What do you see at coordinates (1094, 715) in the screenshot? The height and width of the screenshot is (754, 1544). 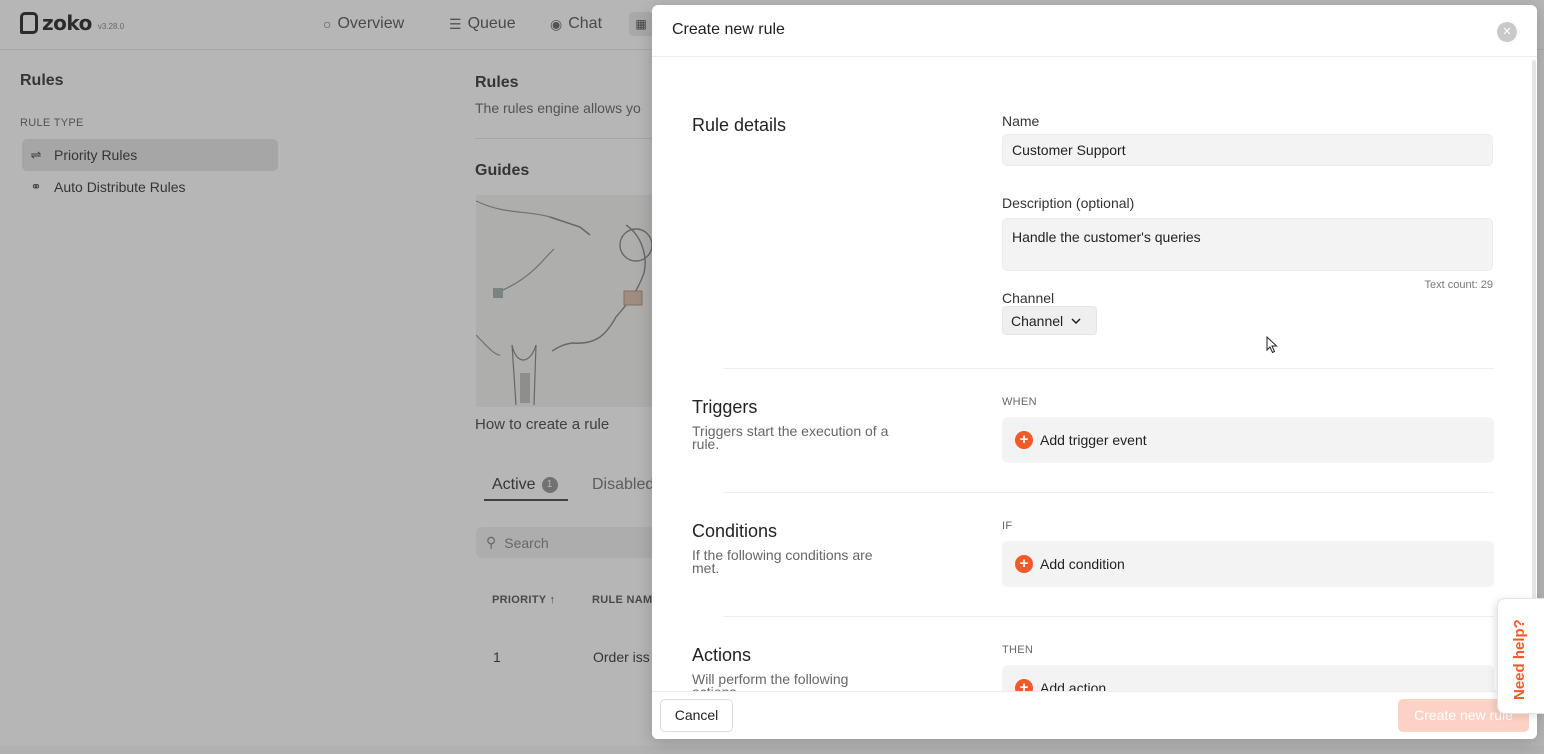 I see `modal-footer: Cancel Create new rule` at bounding box center [1094, 715].